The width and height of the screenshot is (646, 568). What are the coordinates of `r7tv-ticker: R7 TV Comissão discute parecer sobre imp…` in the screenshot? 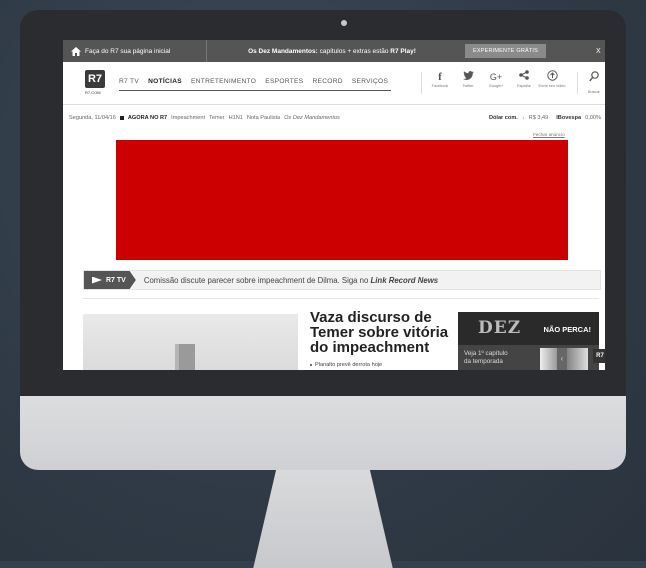 It's located at (342, 280).